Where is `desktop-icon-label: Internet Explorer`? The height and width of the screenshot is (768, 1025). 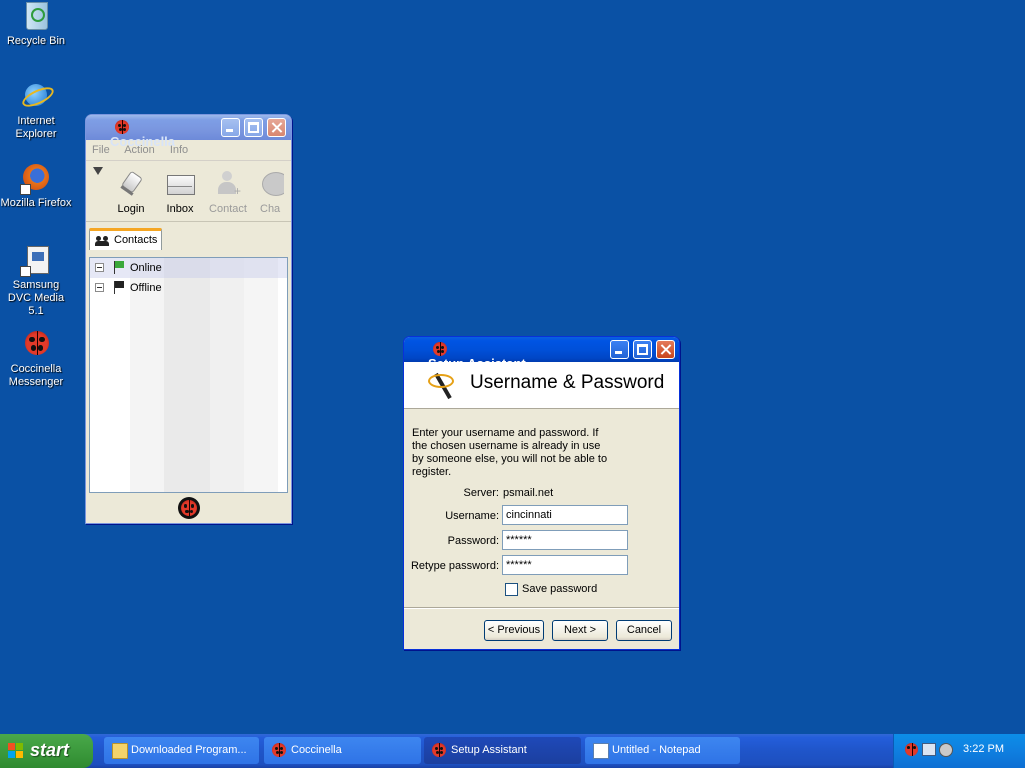
desktop-icon-label: Internet Explorer is located at coordinates (36, 127).